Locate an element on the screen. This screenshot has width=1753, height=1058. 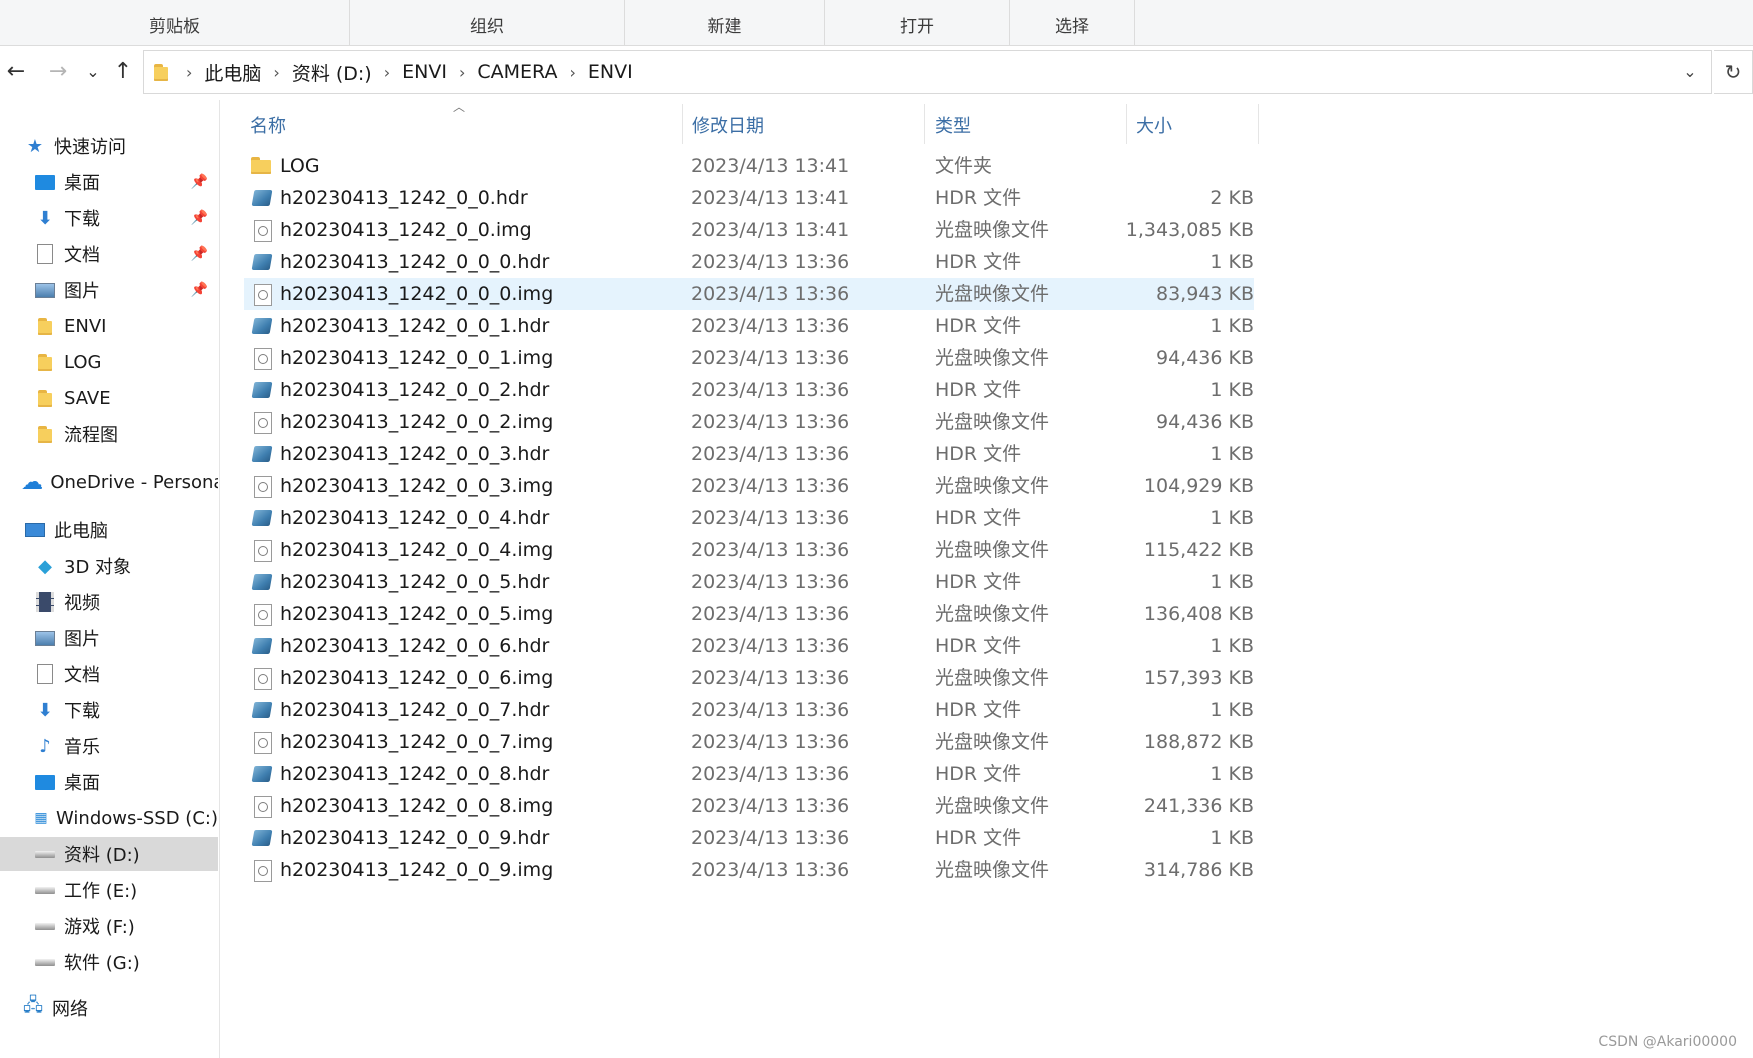
sidebar-item-pictures: 图片 📌 is located at coordinates (109, 290).